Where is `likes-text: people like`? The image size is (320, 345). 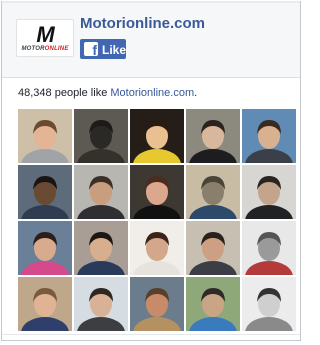
likes-text: people like is located at coordinates (81, 93).